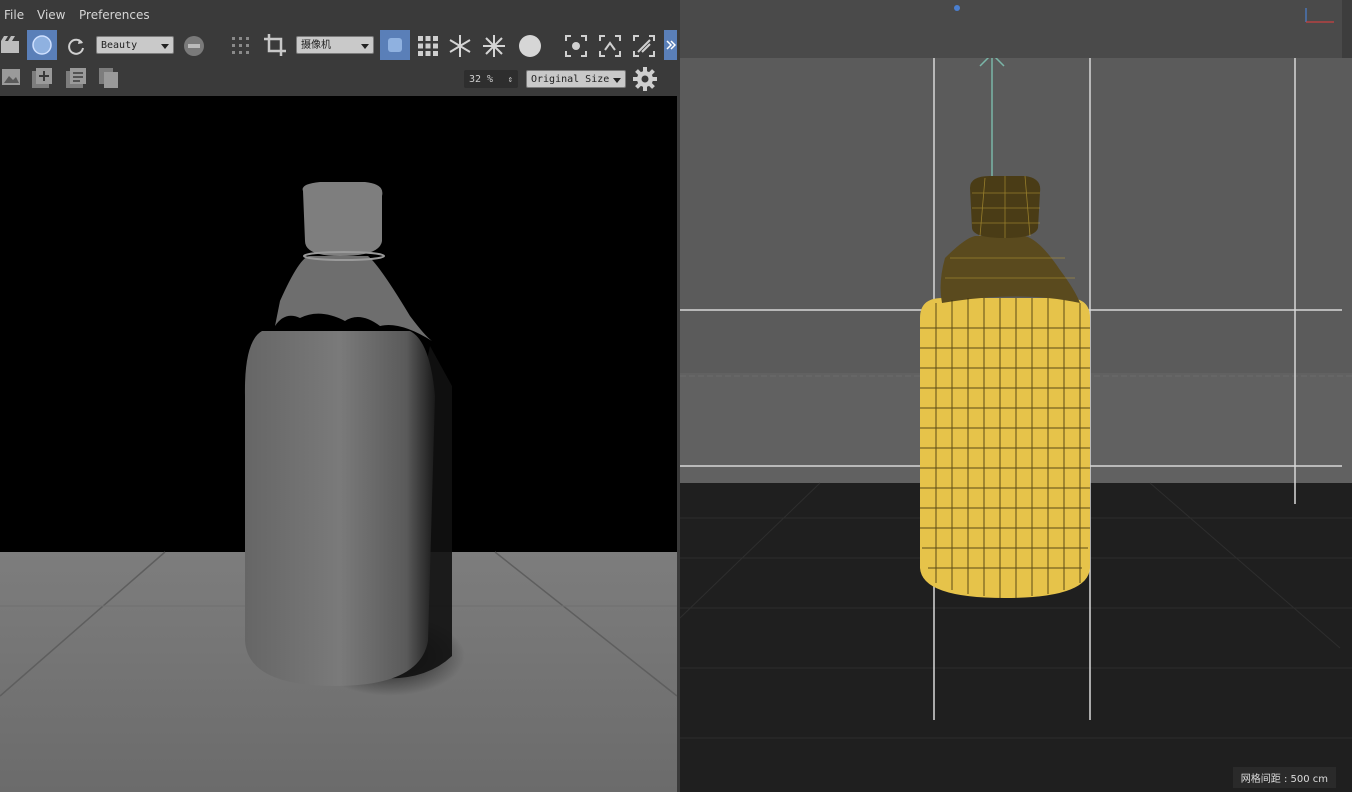 This screenshot has width=1352, height=792. I want to click on expand-toolbar-icon, so click(670, 45).